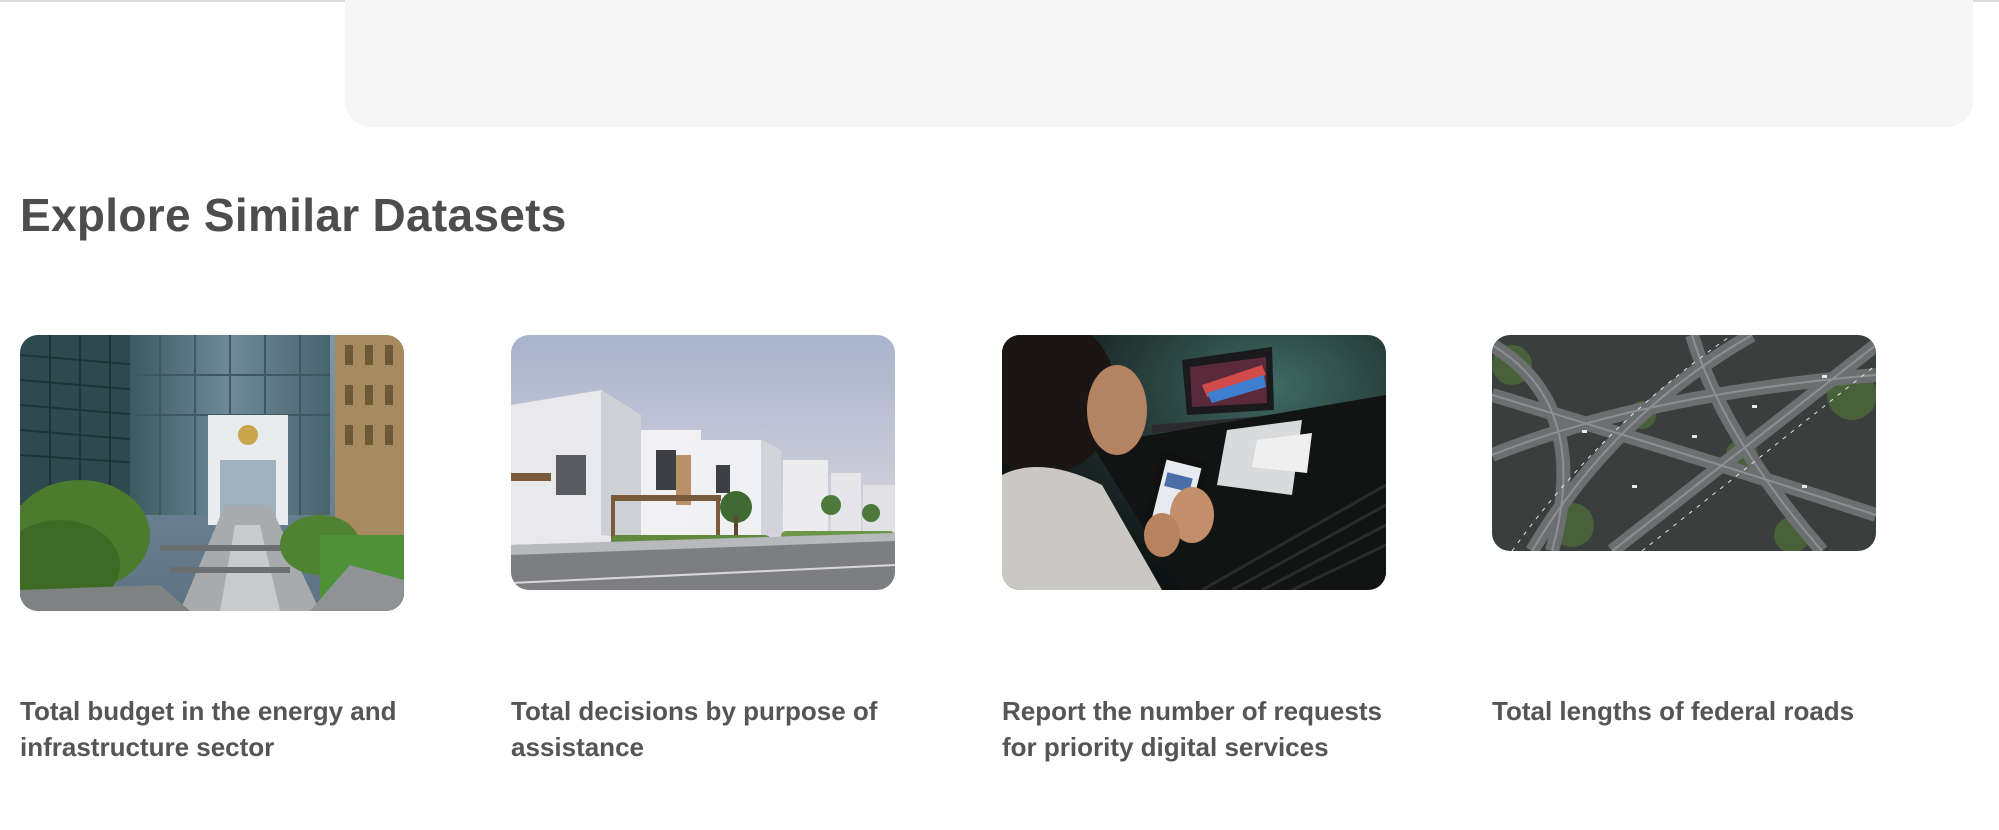  What do you see at coordinates (1194, 462) in the screenshot?
I see `person-using-phone-image` at bounding box center [1194, 462].